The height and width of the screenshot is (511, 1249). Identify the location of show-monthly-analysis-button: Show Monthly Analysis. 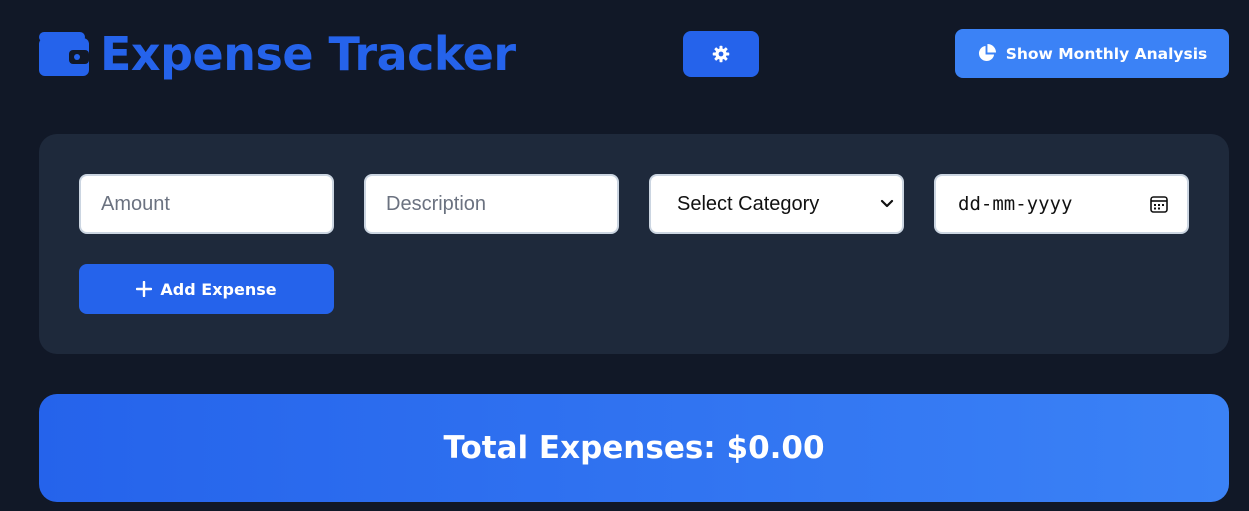
(1092, 53).